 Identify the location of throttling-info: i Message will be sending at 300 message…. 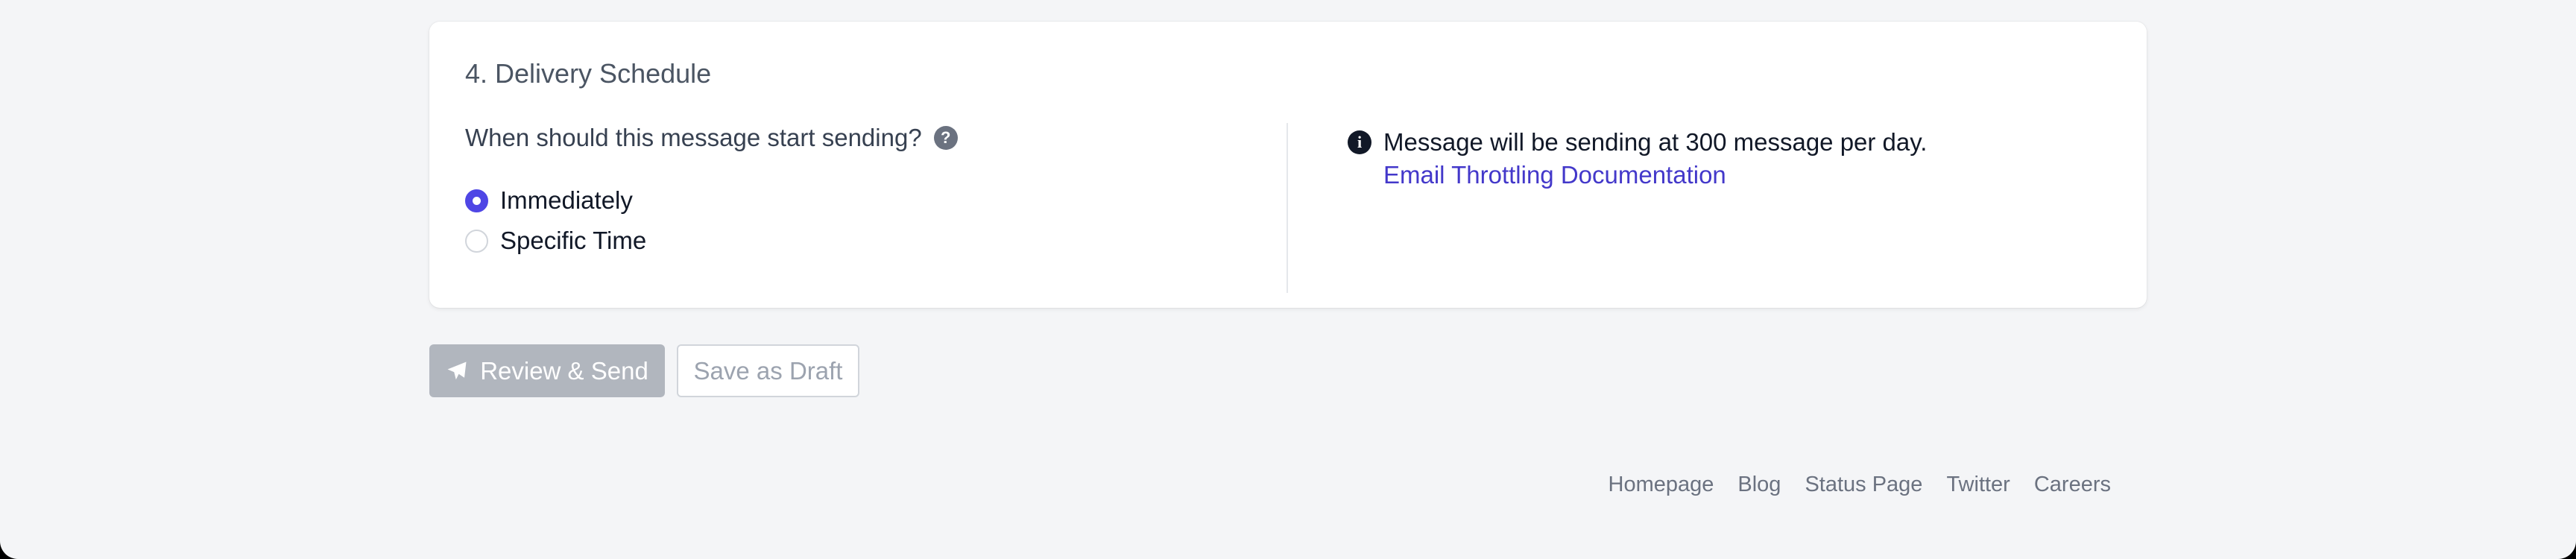
(1637, 159).